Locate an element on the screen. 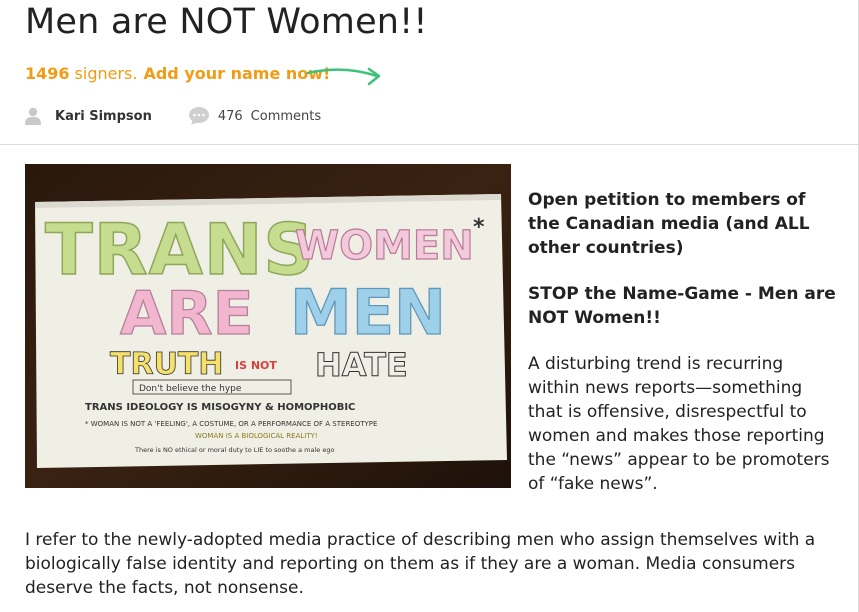 This screenshot has height=612, width=859. sign-dont-believe: Don't believe the hype is located at coordinates (190, 389).